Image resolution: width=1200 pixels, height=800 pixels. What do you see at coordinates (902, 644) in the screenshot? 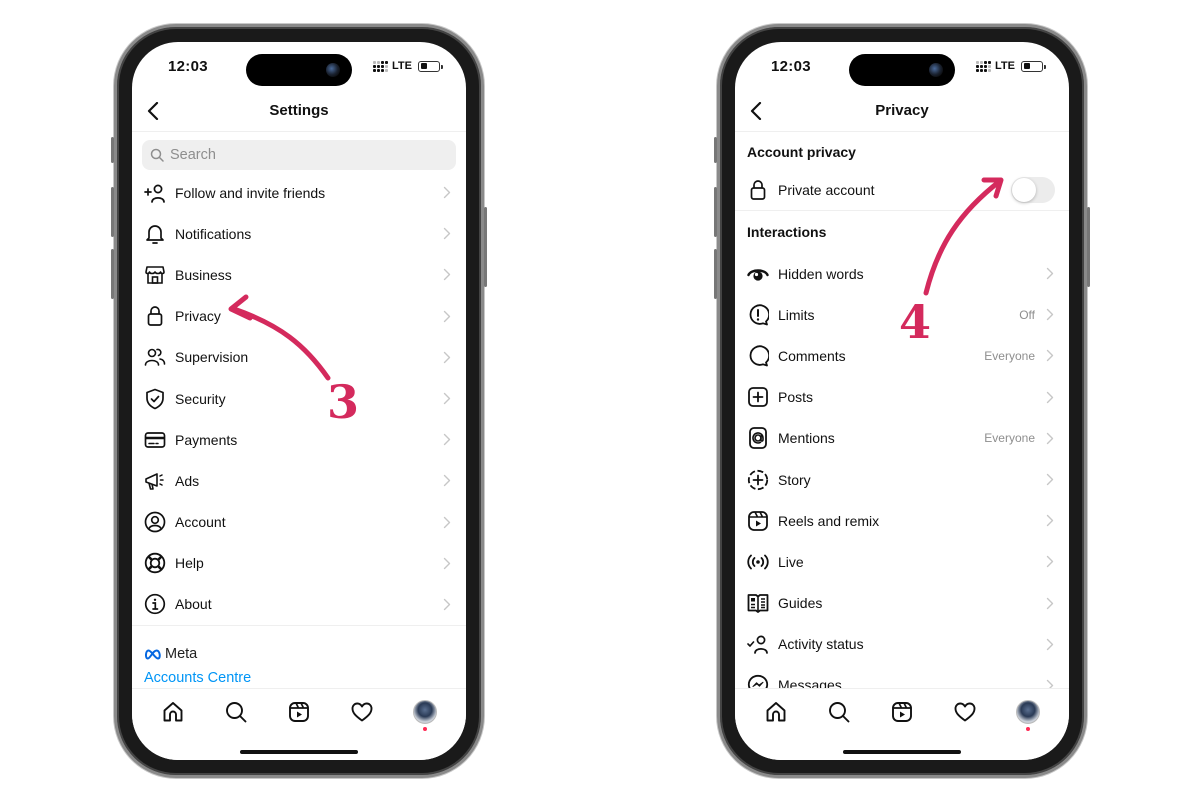
I see `privacy-item-activity-status: Activity status` at bounding box center [902, 644].